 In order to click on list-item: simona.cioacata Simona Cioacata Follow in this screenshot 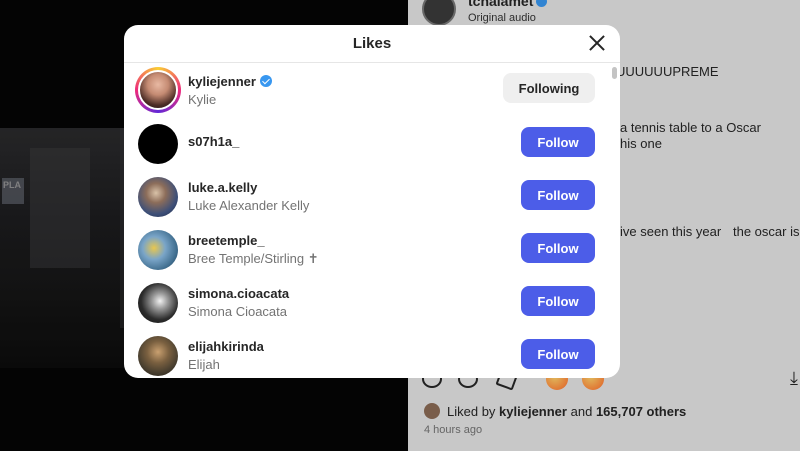, I will do `click(367, 302)`.